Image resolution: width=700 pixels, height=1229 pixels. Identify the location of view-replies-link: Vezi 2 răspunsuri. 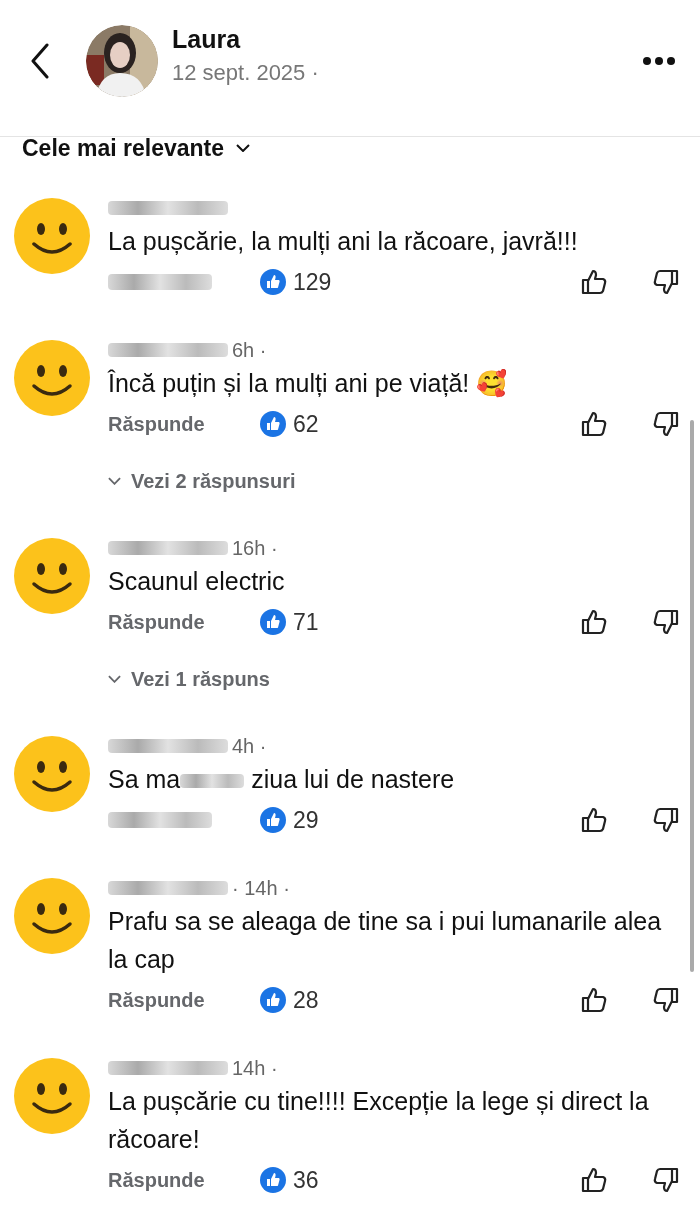
(202, 481).